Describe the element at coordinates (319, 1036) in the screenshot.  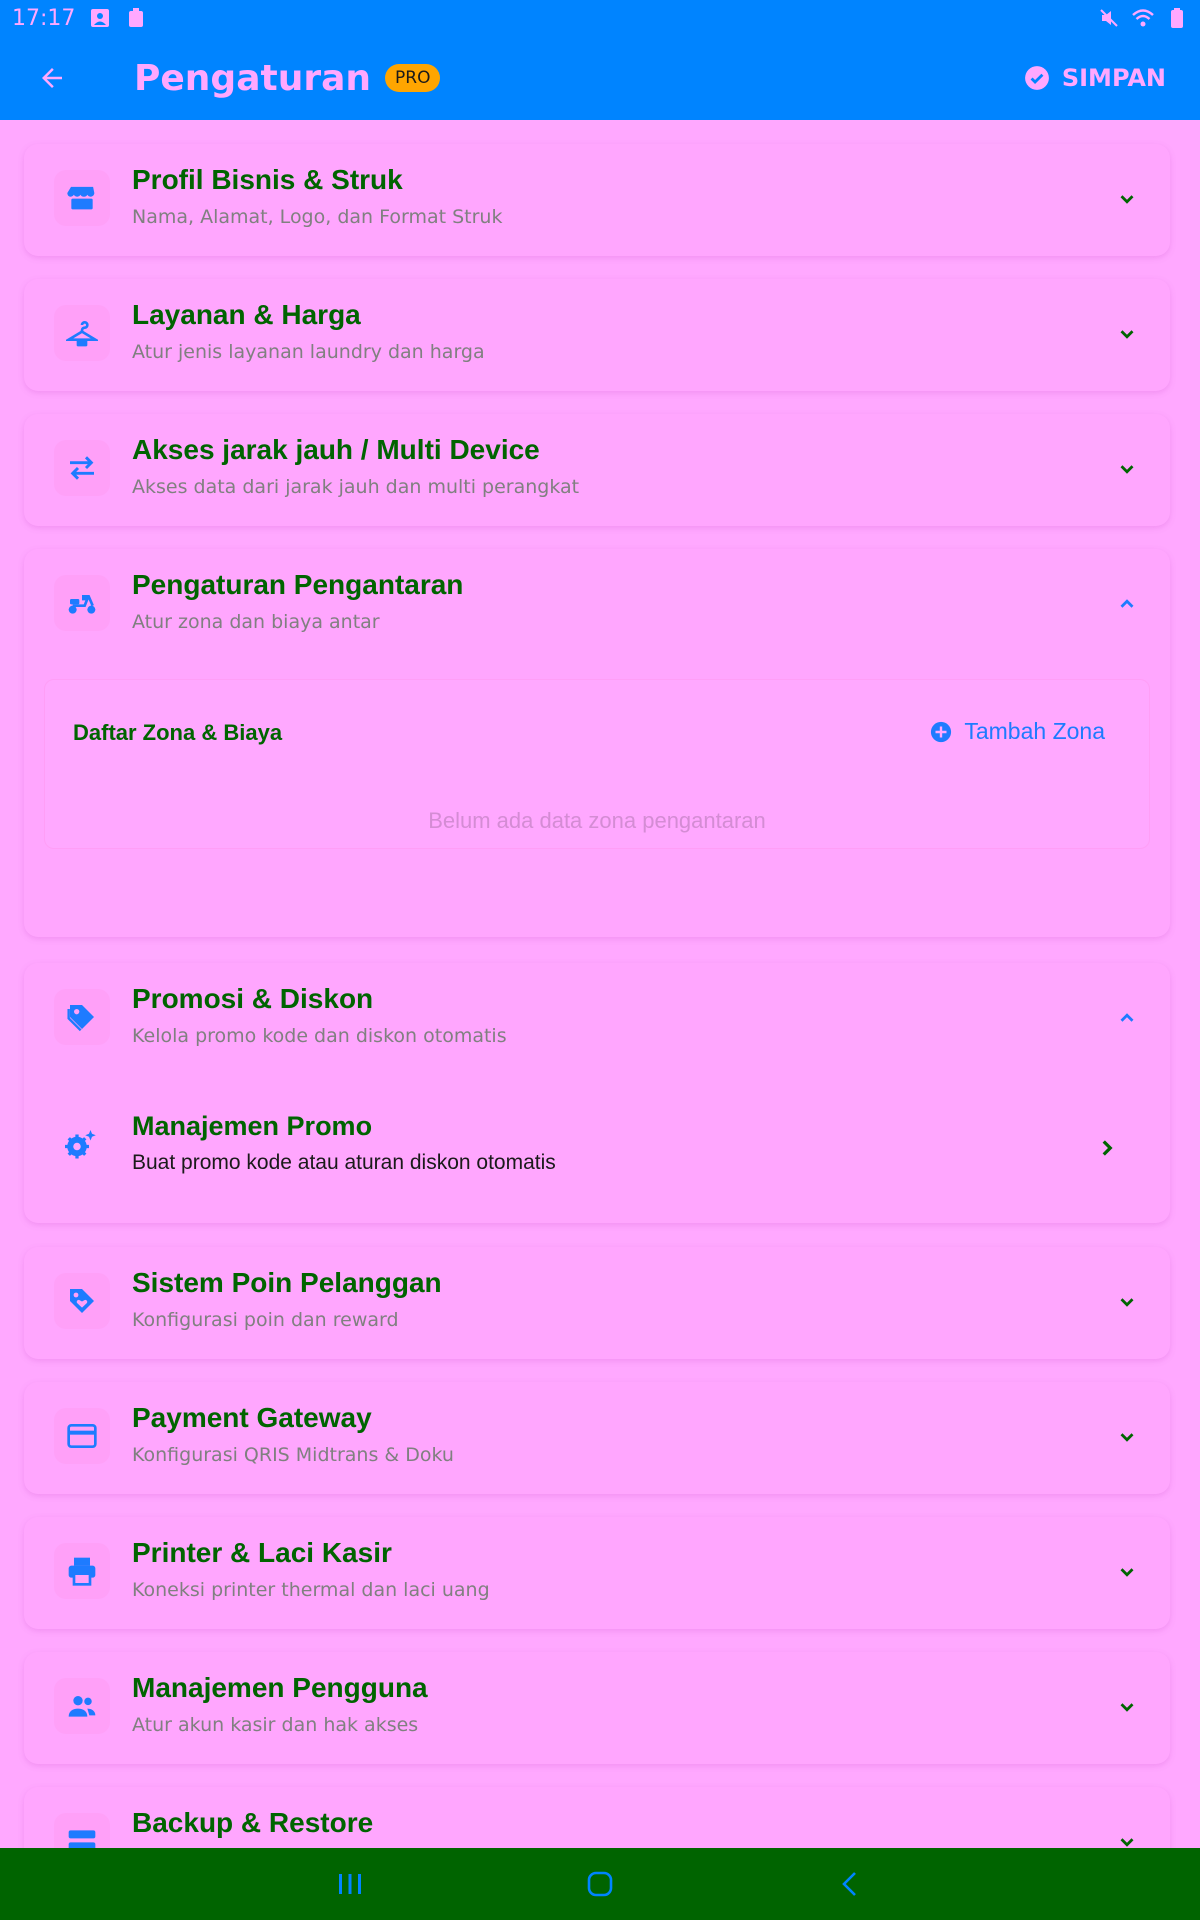
I see `section-subtitle: Kelola promo kode dan diskon otomatis` at that location.